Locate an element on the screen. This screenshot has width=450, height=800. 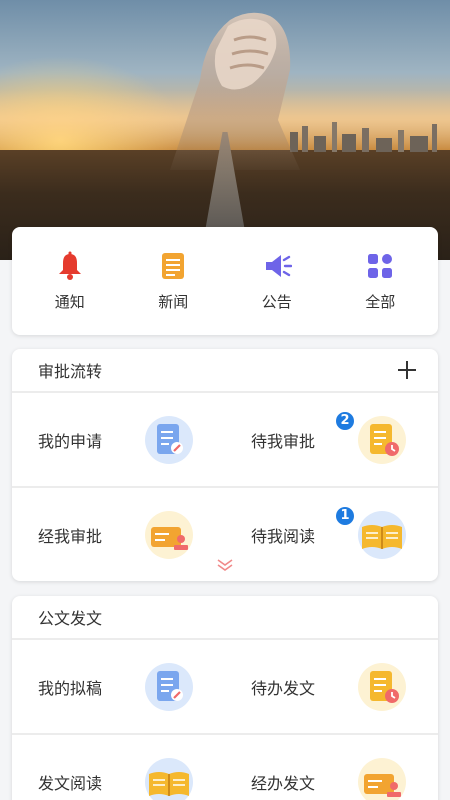
add-button is located at coordinates (407, 370).